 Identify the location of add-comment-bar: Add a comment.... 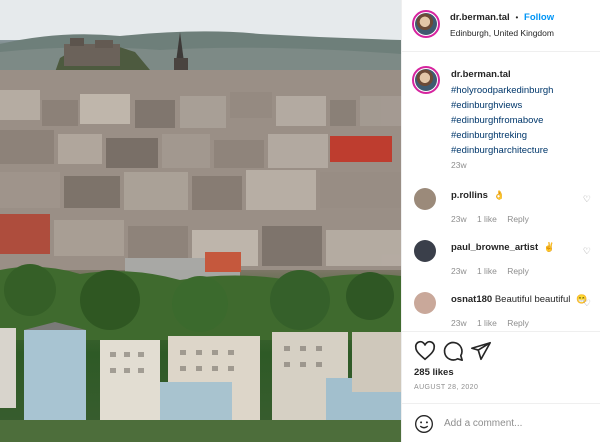
(501, 422).